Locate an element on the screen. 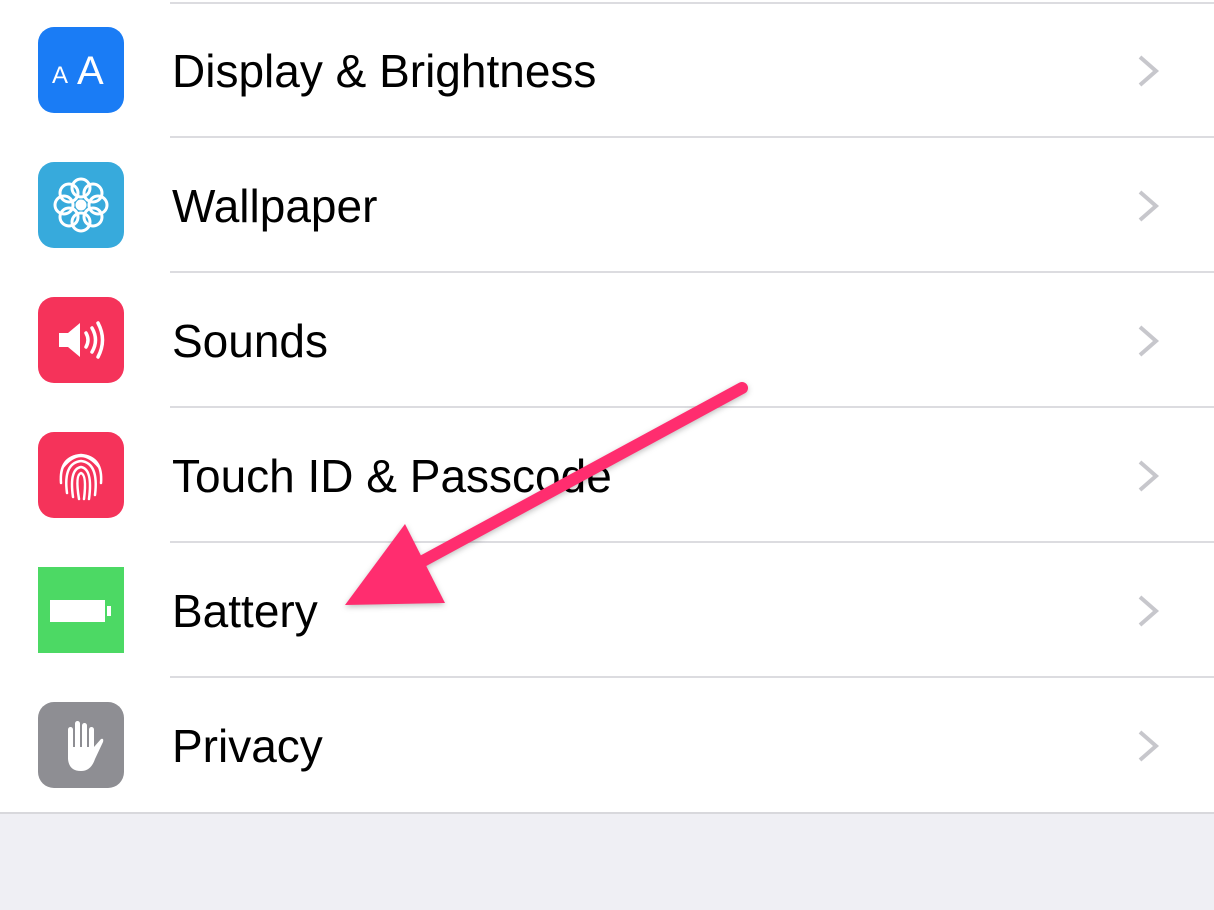 The height and width of the screenshot is (910, 1214). speaker-icon is located at coordinates (81, 340).